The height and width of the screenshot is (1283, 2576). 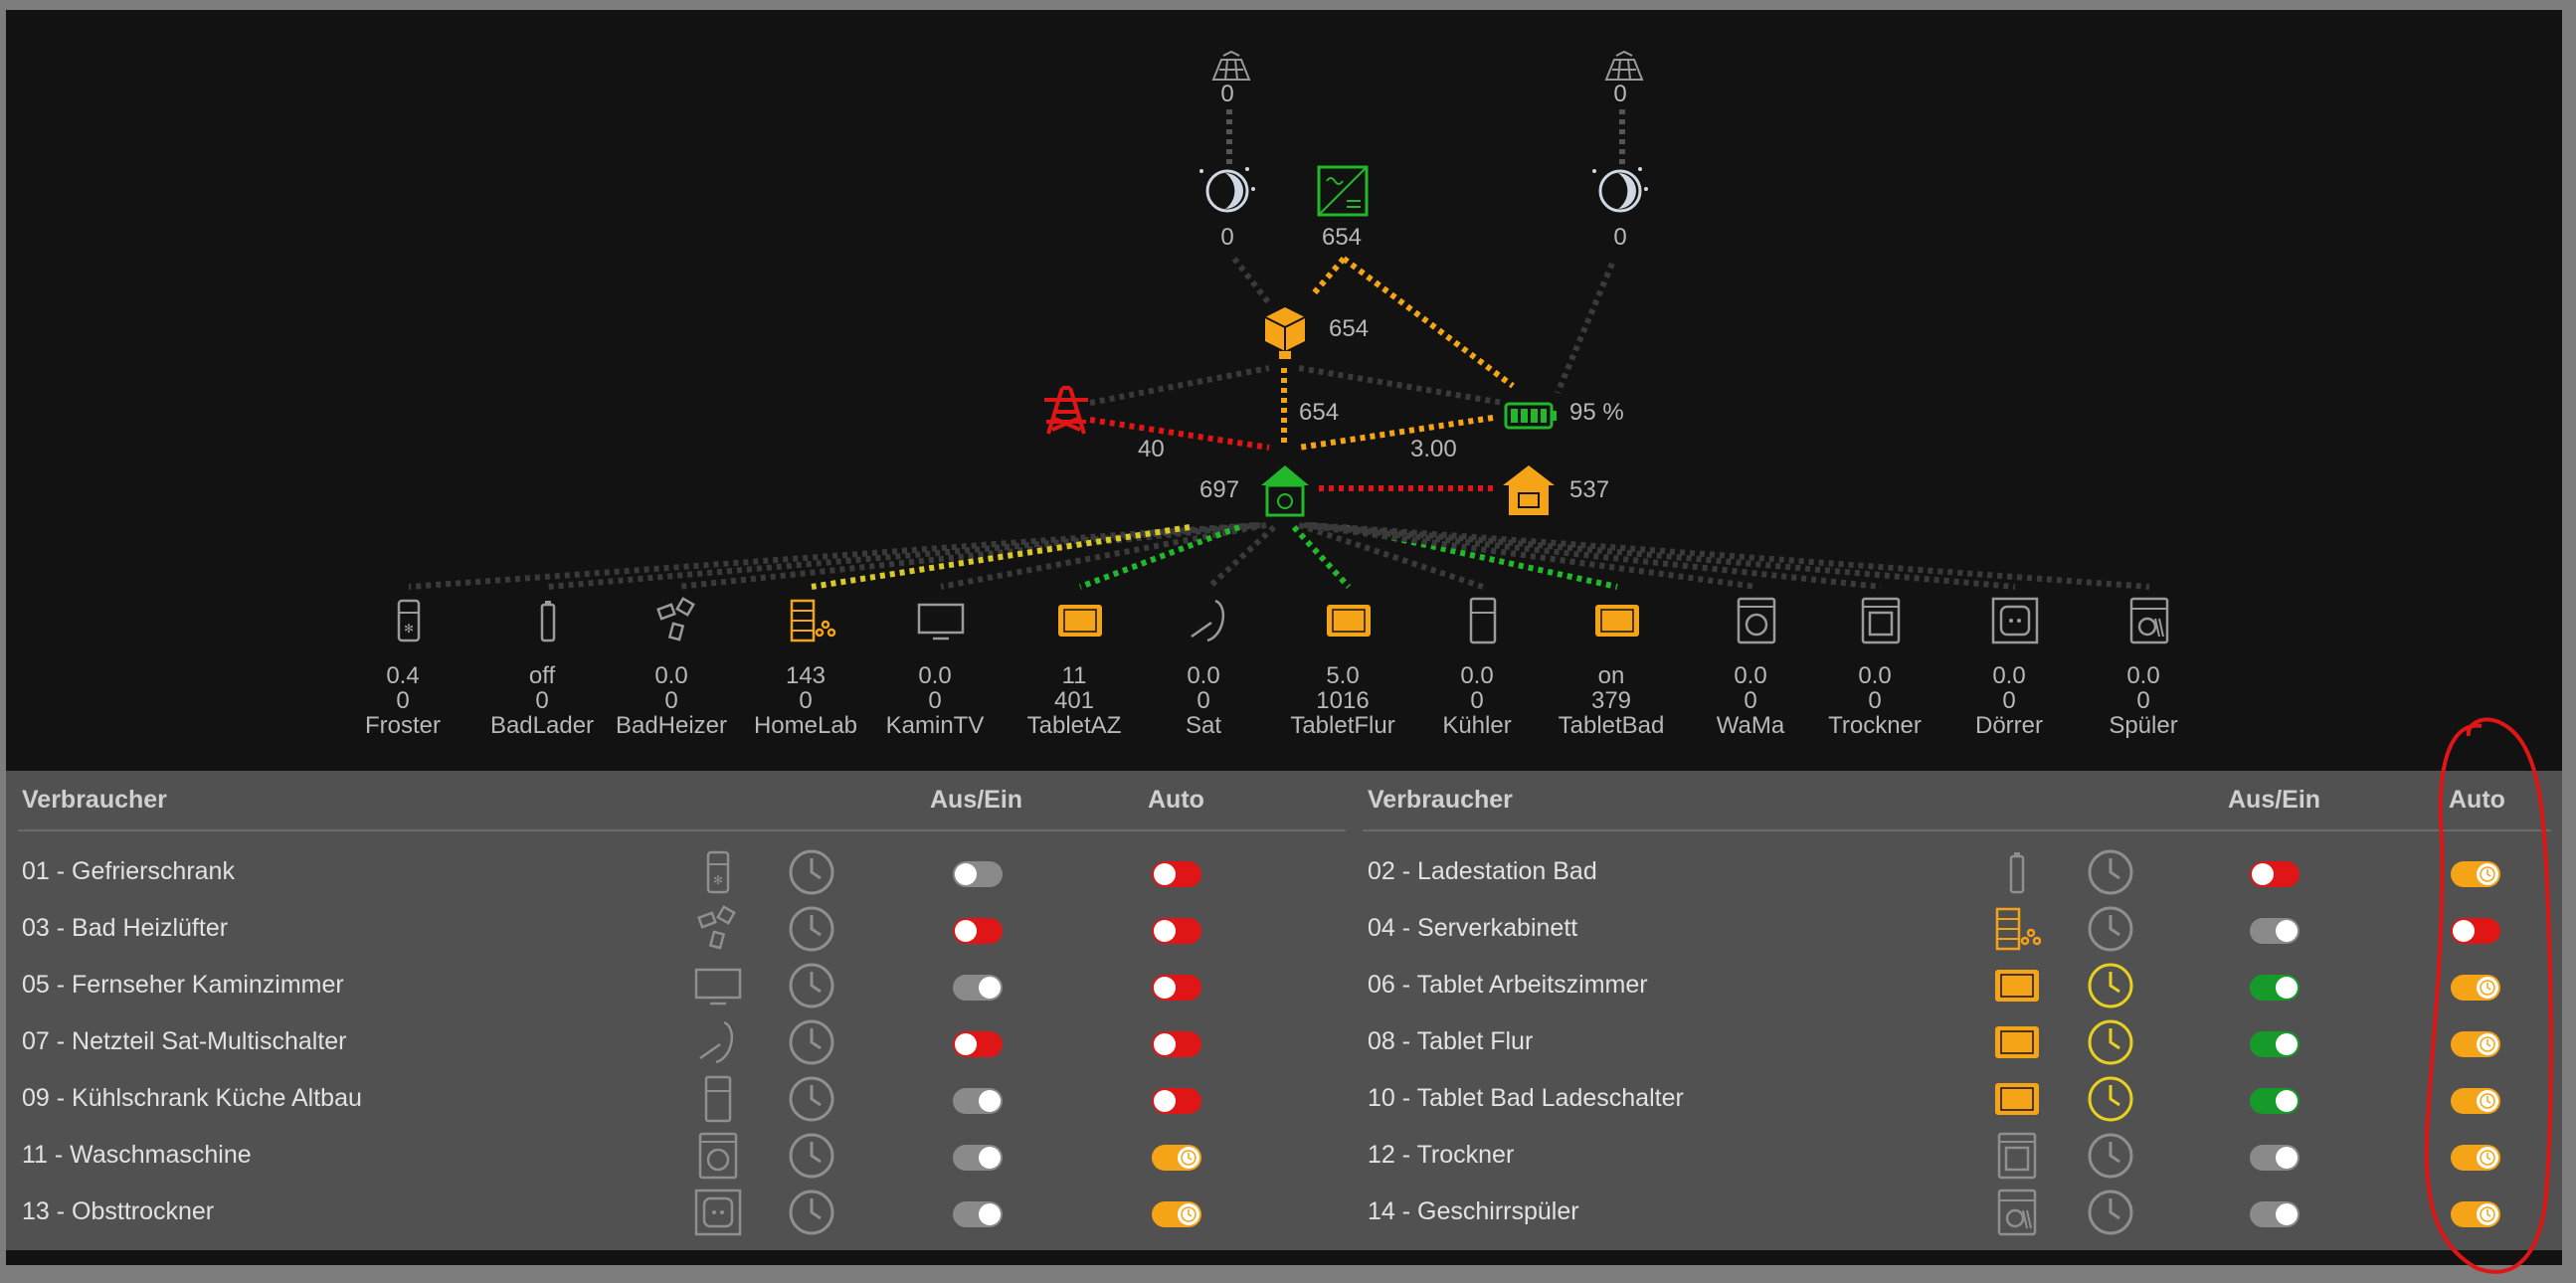 What do you see at coordinates (718, 1099) in the screenshot?
I see `fridge-icon` at bounding box center [718, 1099].